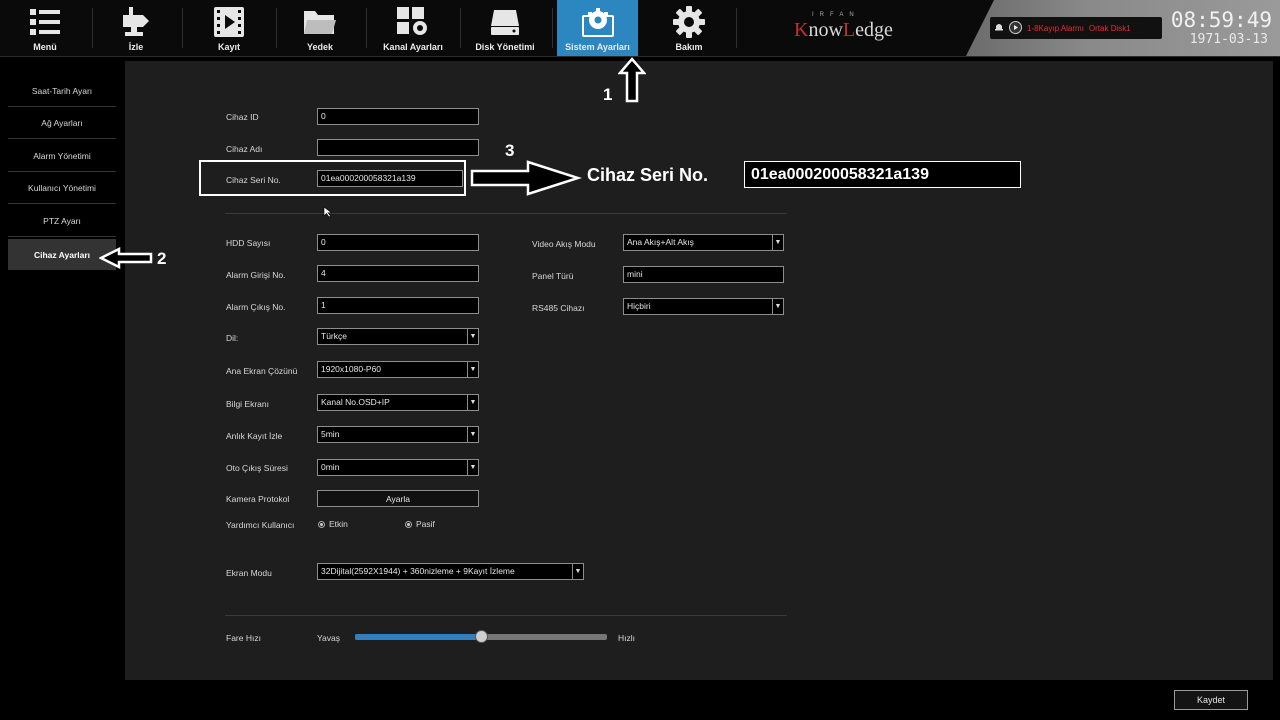  What do you see at coordinates (398, 305) in the screenshot?
I see `alarm-out-field: 1` at bounding box center [398, 305].